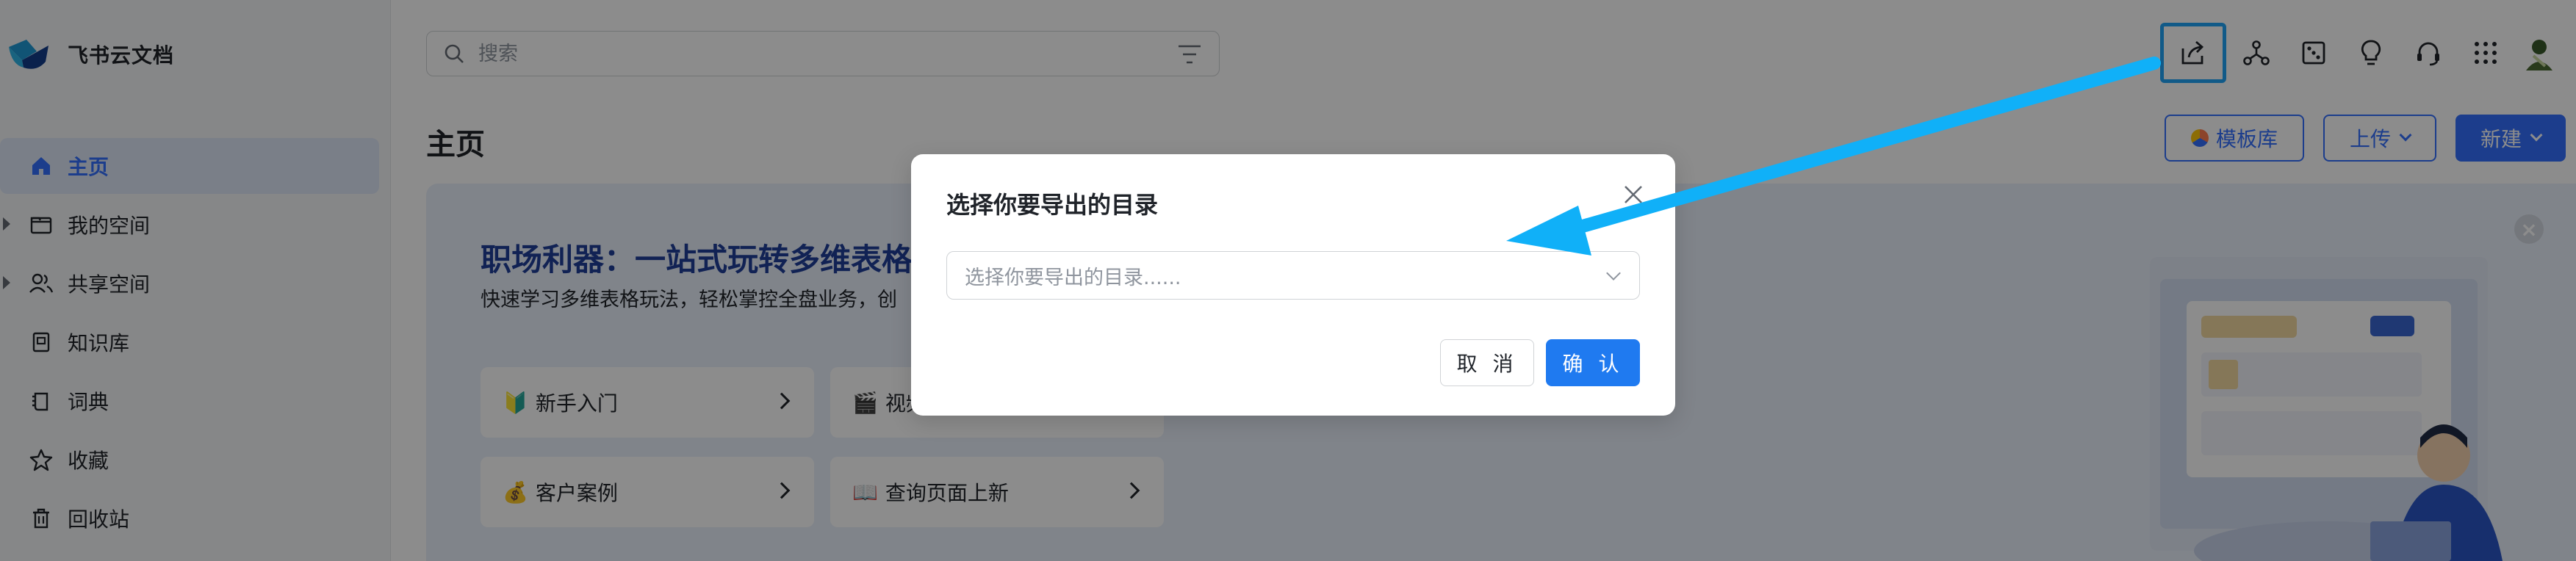  What do you see at coordinates (1613, 273) in the screenshot?
I see `chevron-down-icon` at bounding box center [1613, 273].